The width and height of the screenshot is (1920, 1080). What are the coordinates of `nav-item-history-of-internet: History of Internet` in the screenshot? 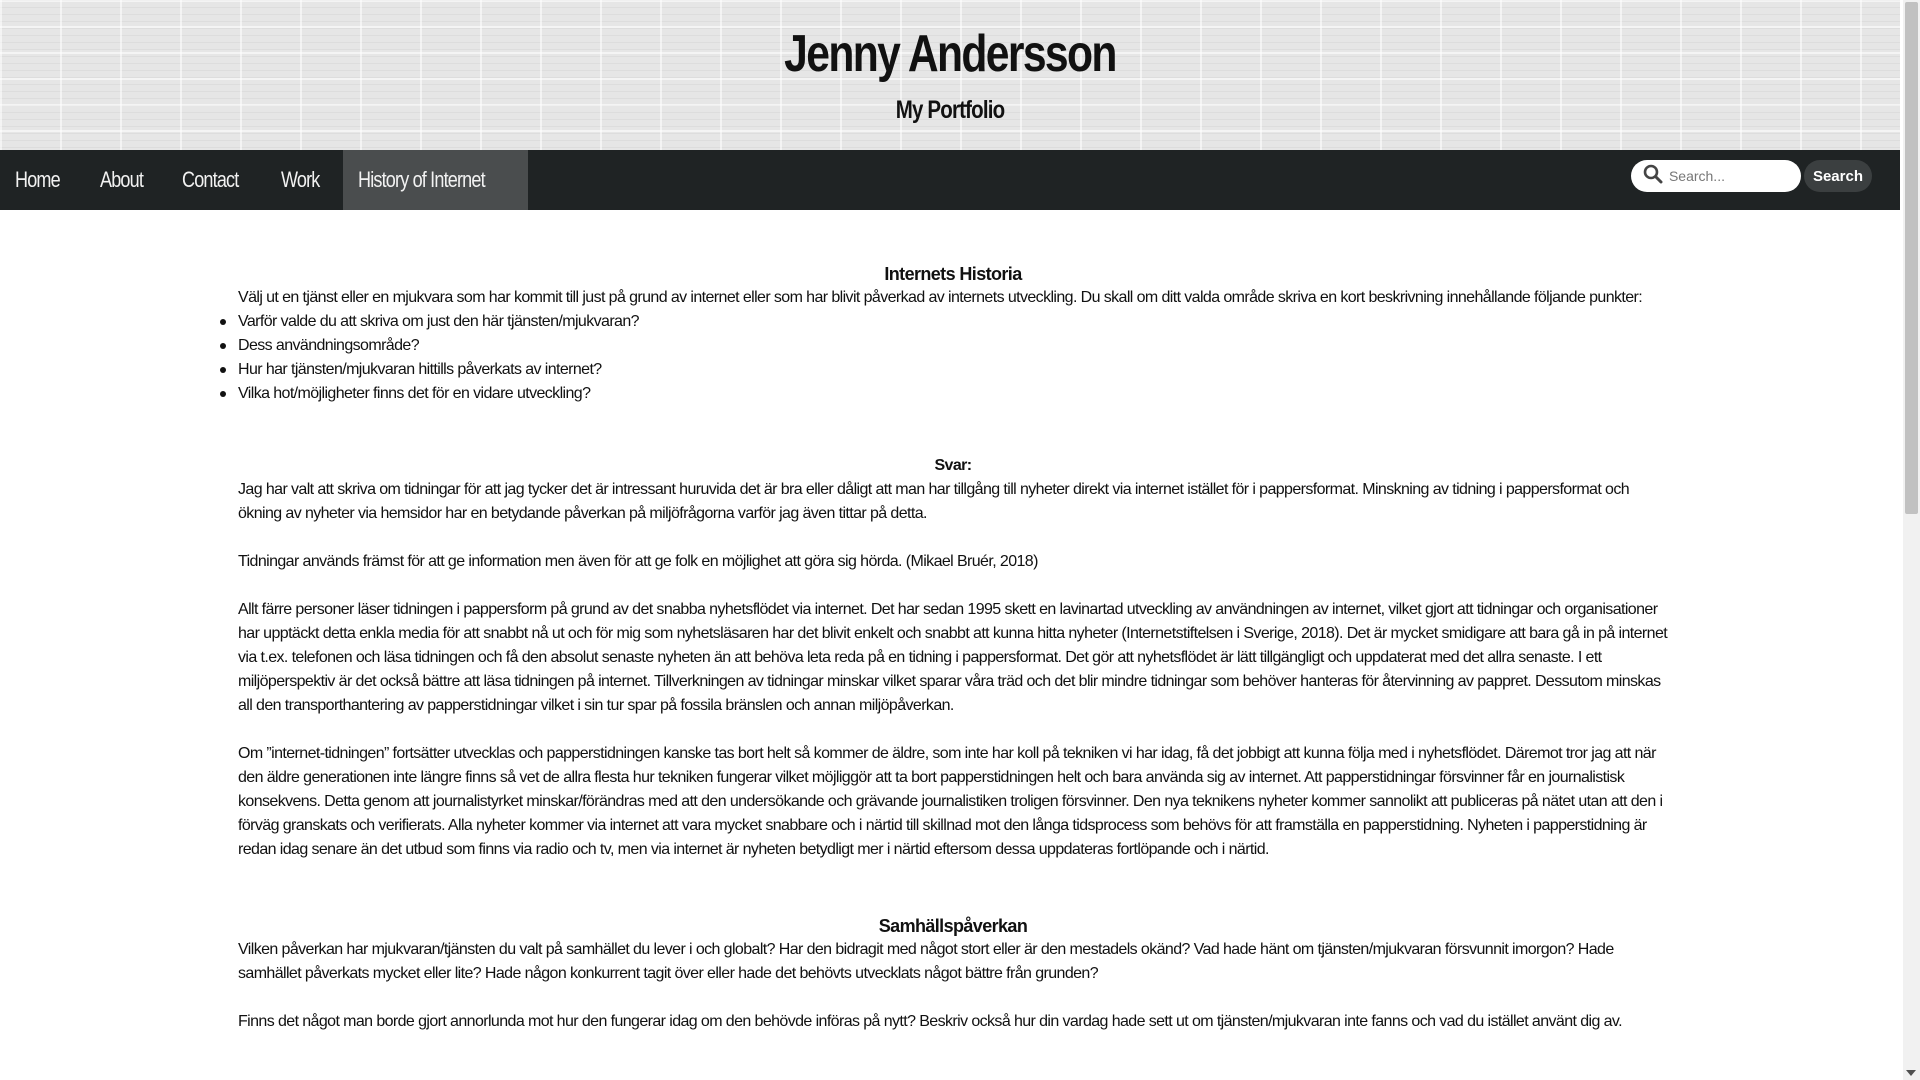 It's located at (435, 180).